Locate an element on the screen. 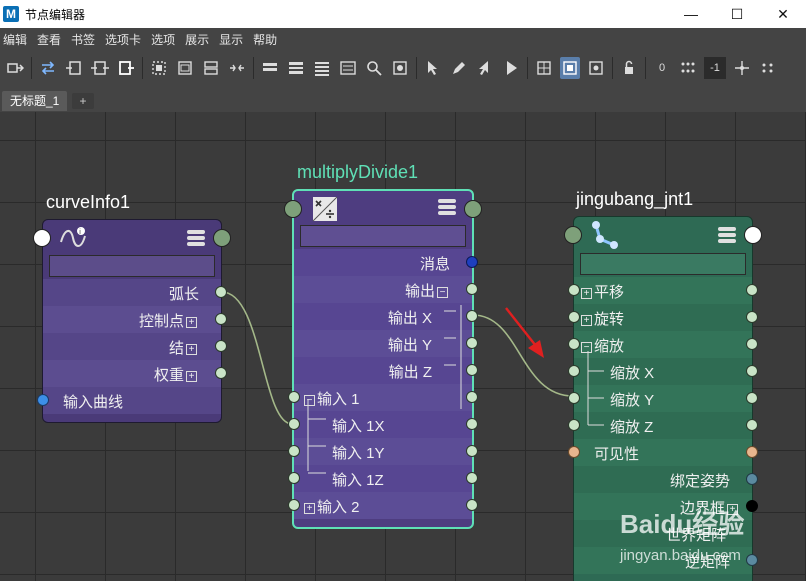  scale-y-input-plug is located at coordinates (574, 398).